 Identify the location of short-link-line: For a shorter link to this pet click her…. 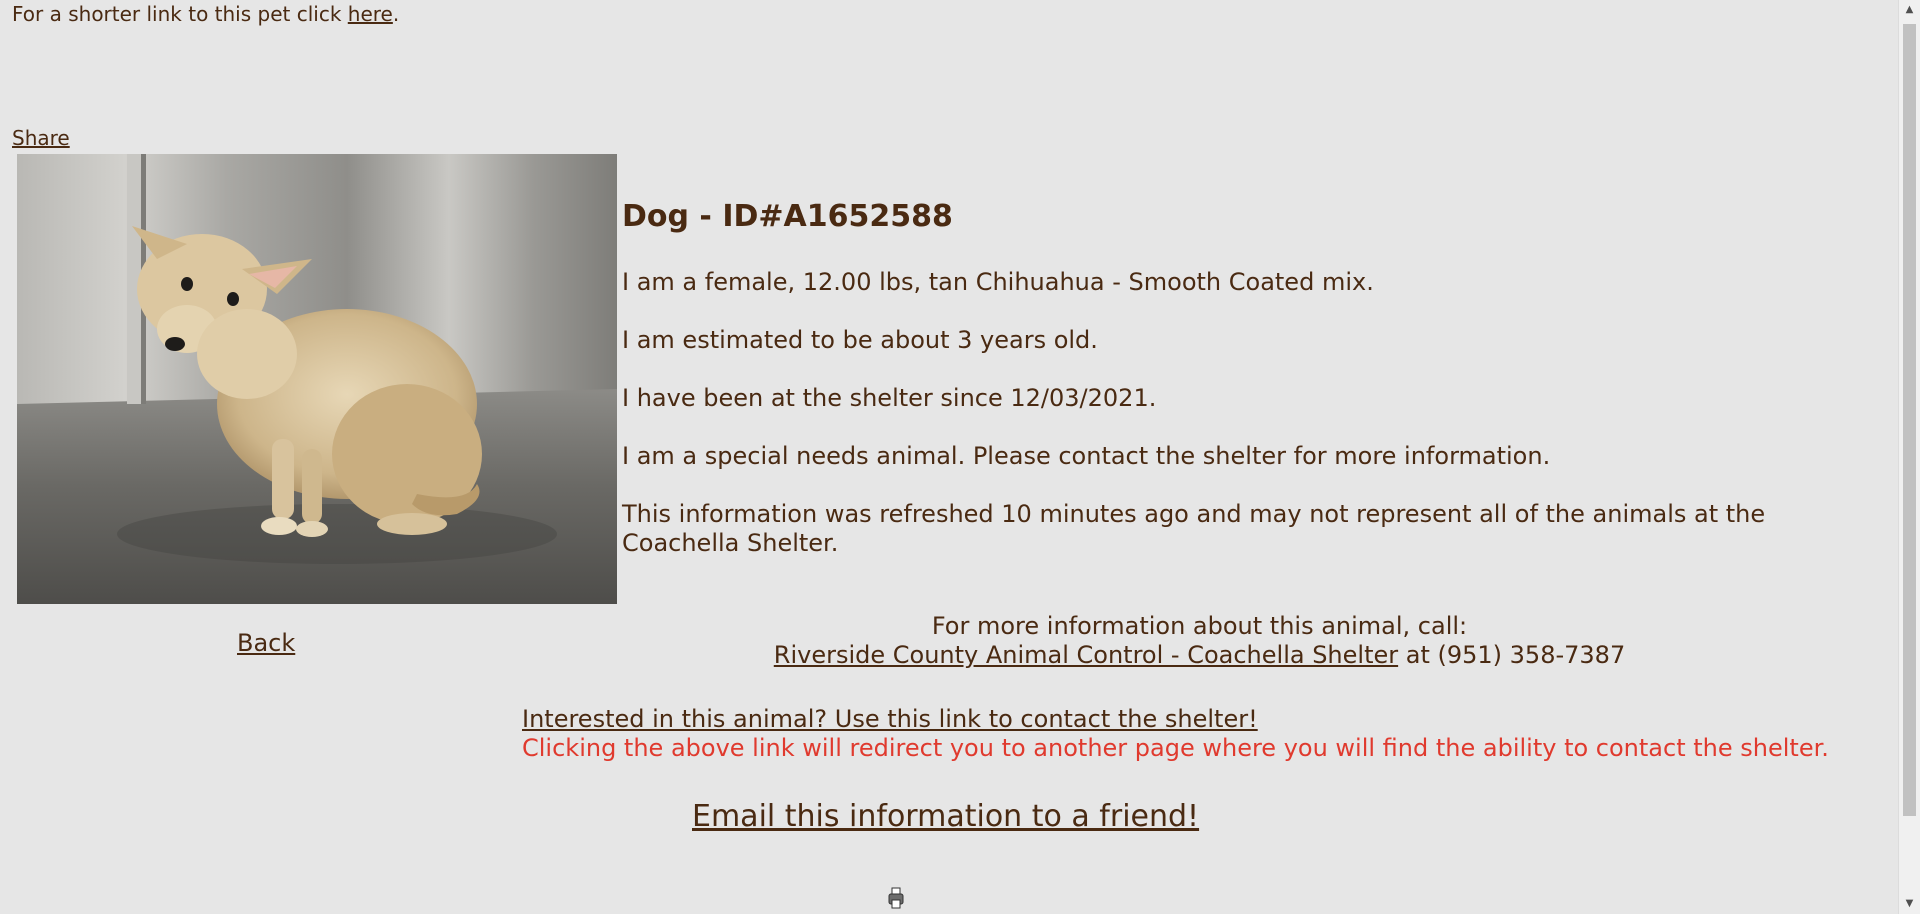
(205, 14).